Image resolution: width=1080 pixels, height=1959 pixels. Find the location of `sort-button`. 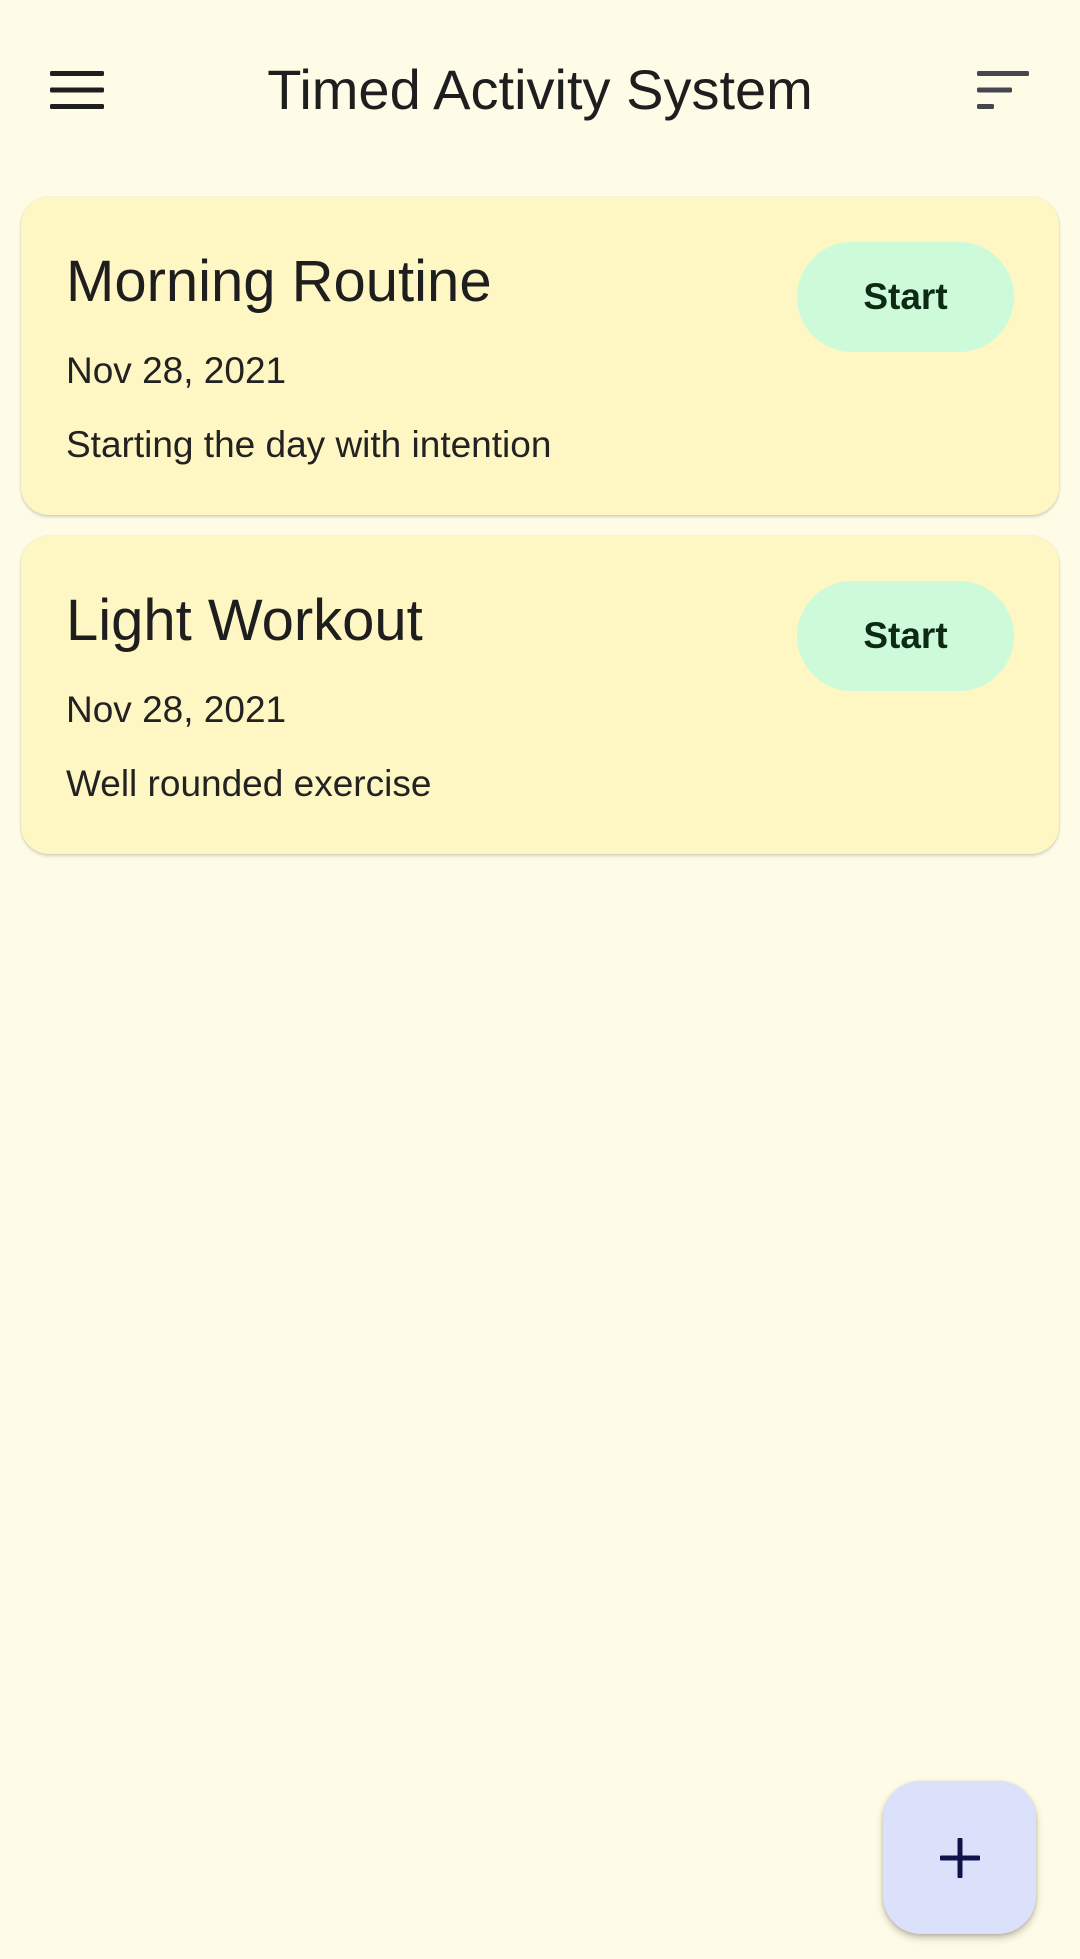

sort-button is located at coordinates (1003, 90).